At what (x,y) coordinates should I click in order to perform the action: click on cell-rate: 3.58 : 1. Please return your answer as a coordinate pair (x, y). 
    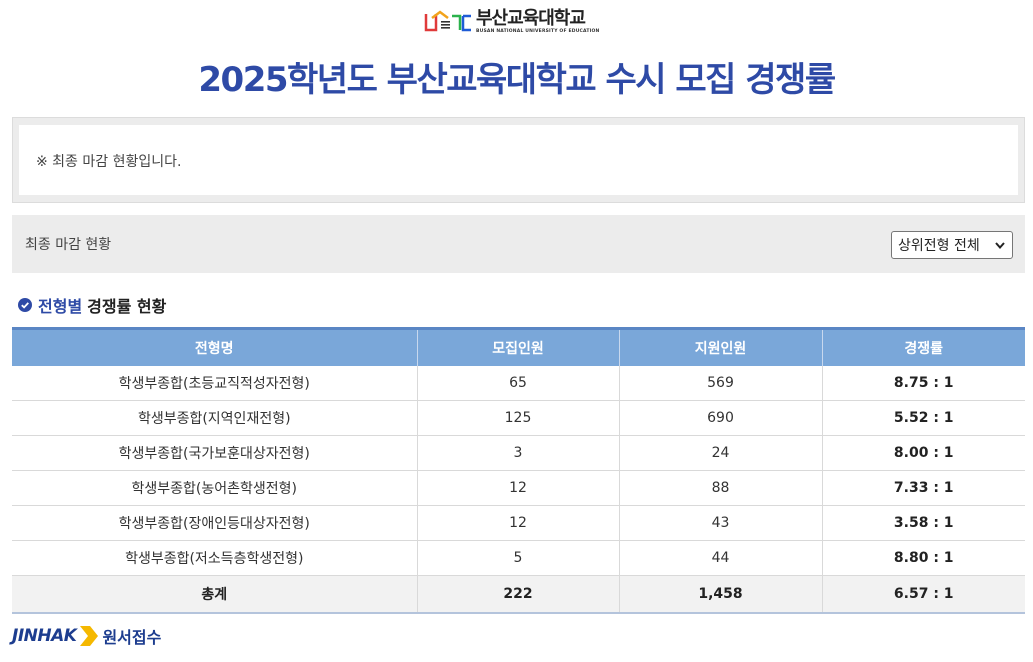
    Looking at the image, I should click on (923, 523).